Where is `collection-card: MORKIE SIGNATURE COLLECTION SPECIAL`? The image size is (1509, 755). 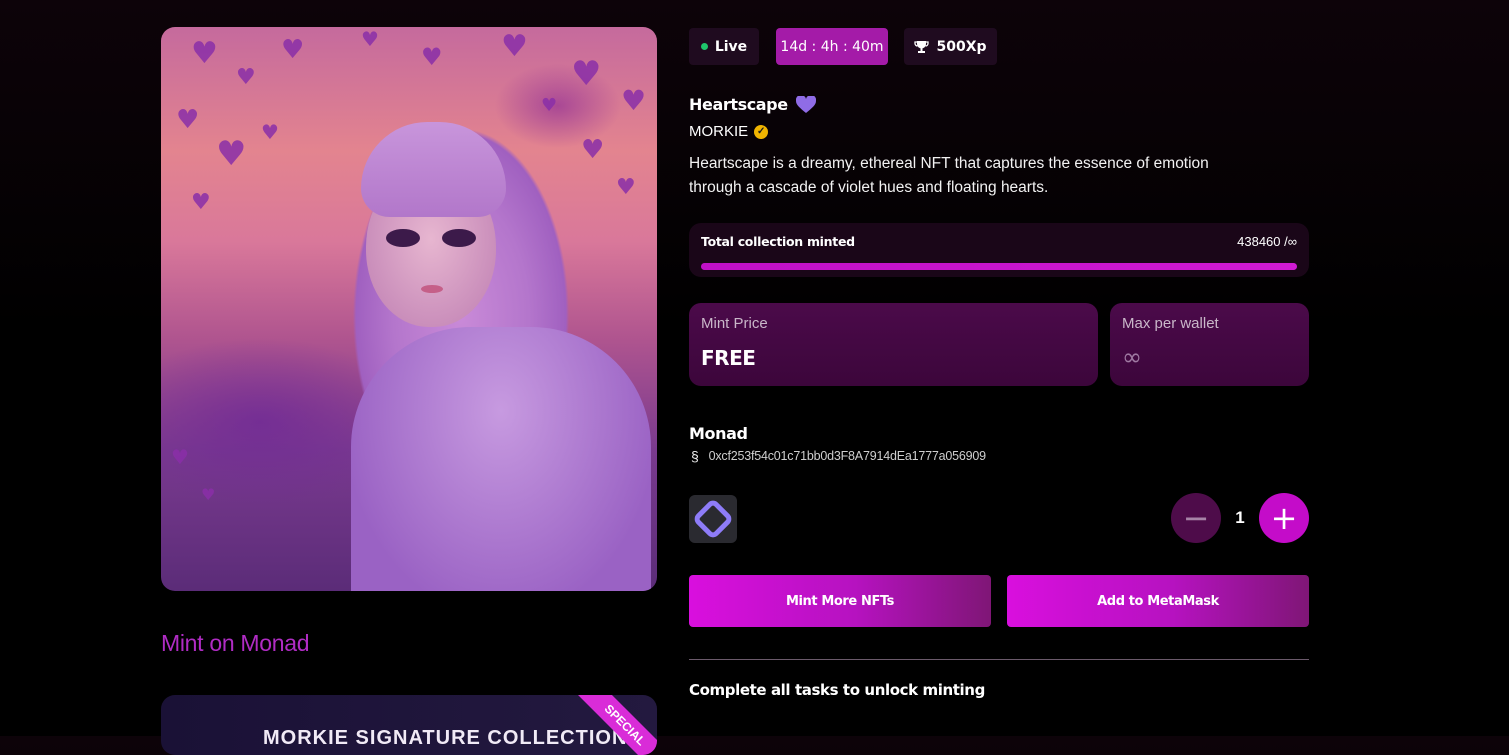
collection-card: MORKIE SIGNATURE COLLECTION SPECIAL is located at coordinates (409, 725).